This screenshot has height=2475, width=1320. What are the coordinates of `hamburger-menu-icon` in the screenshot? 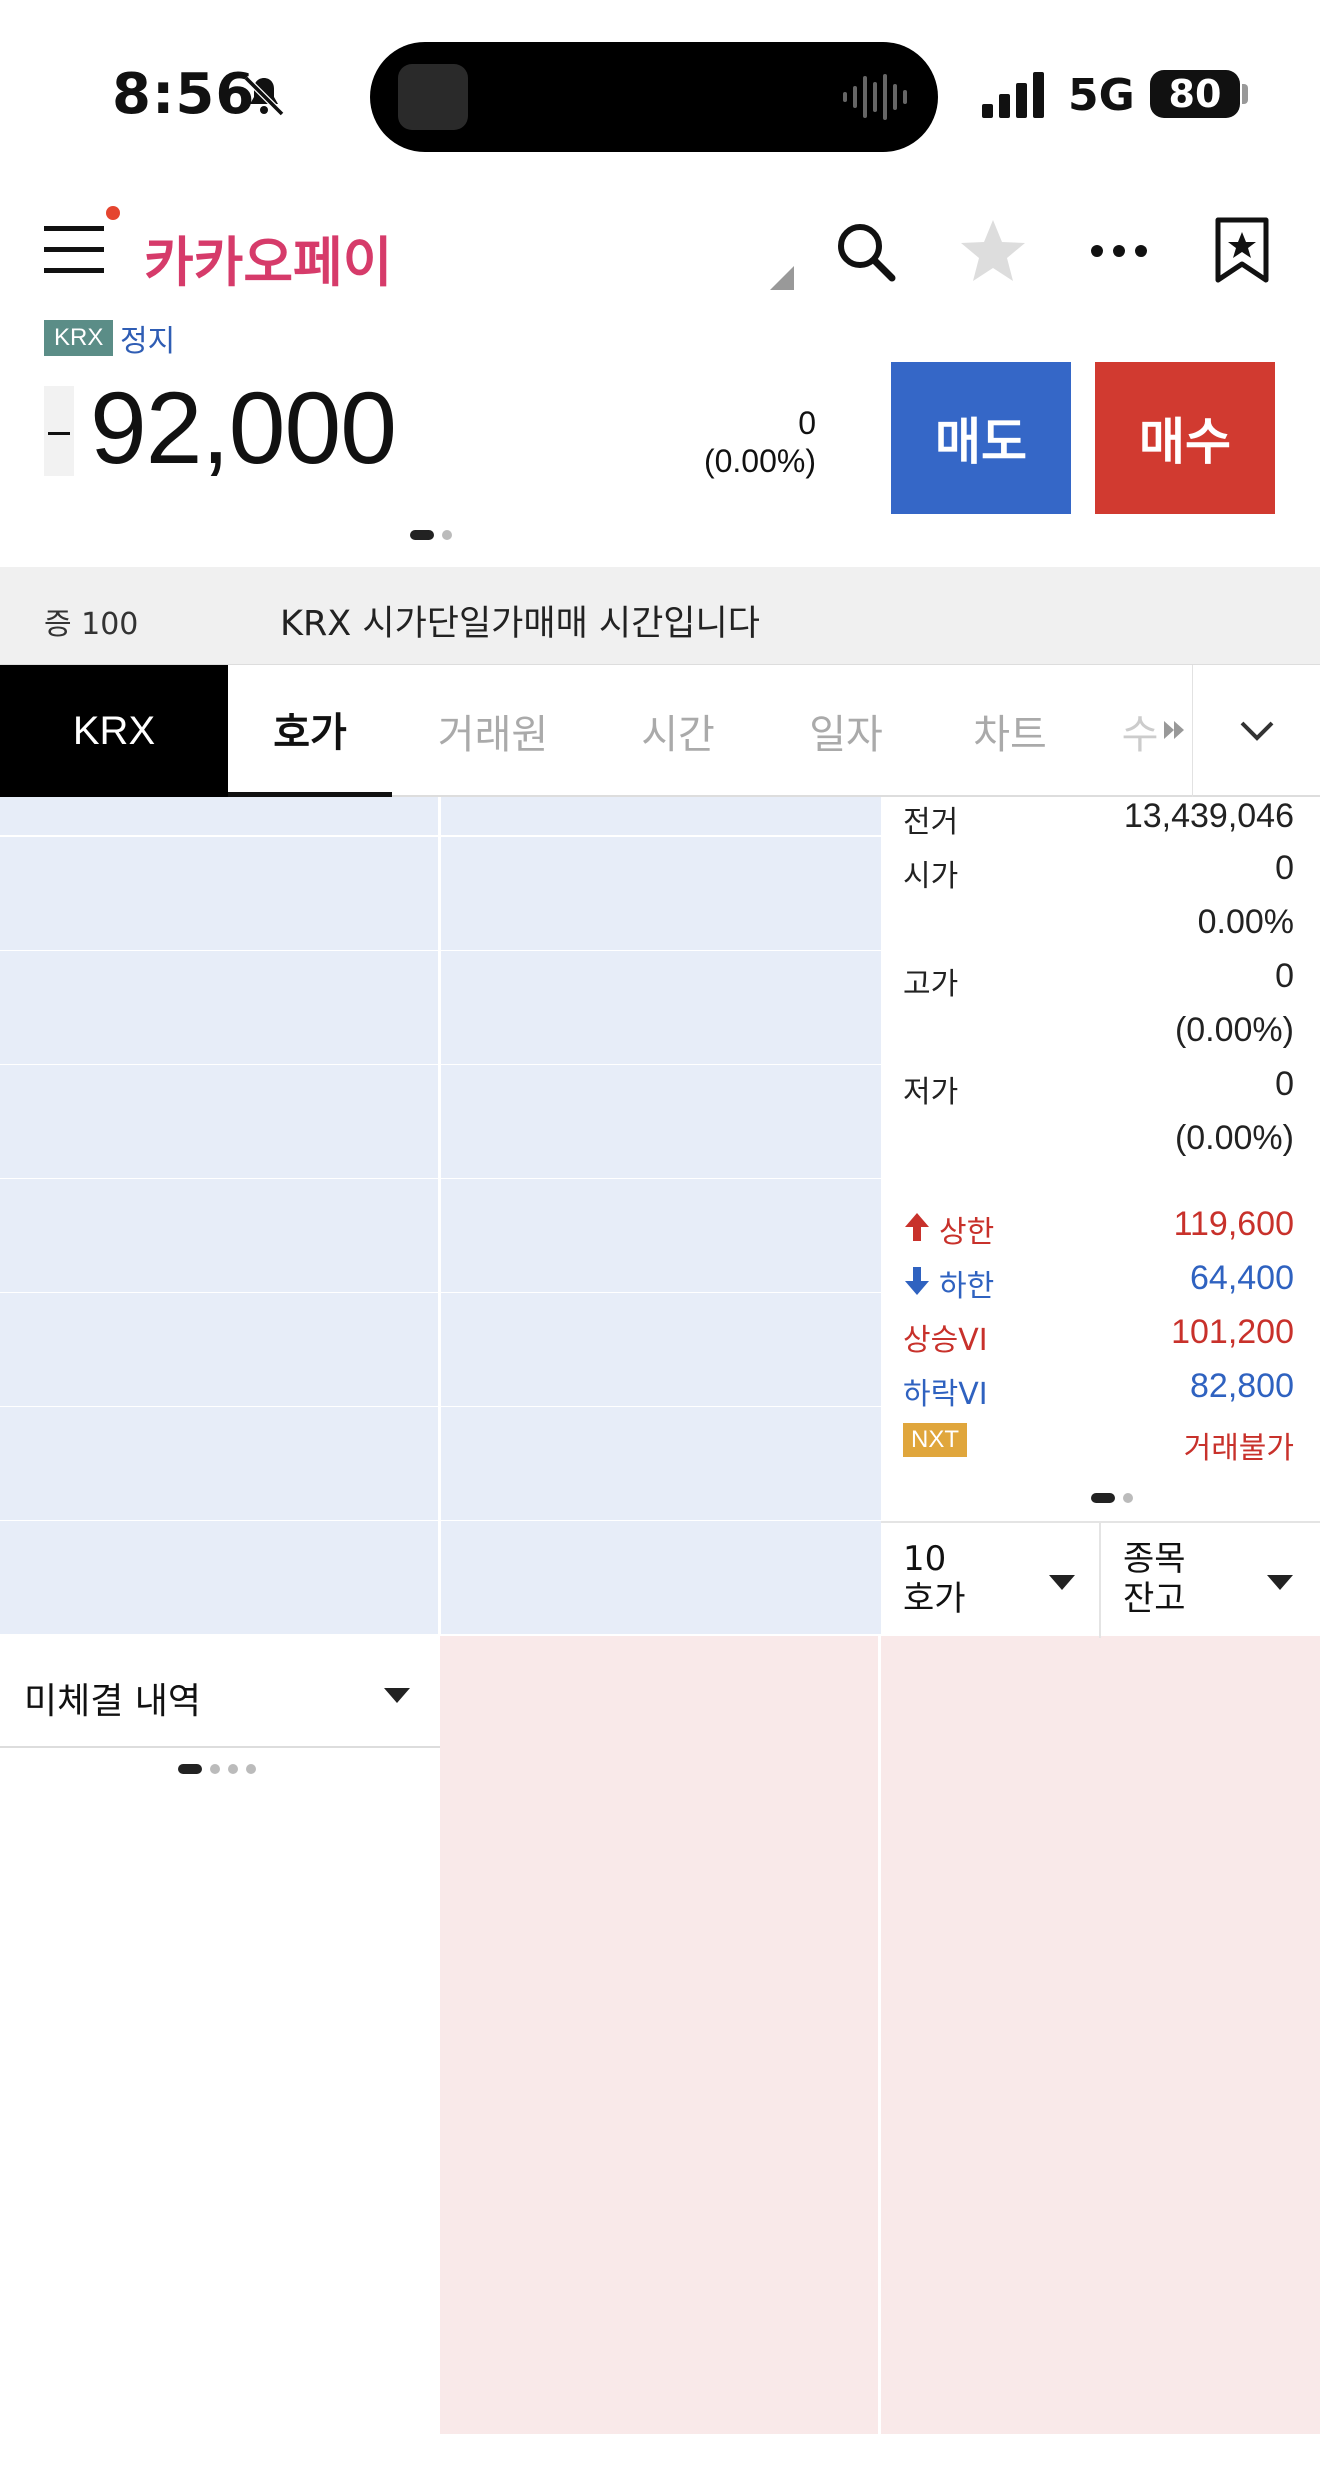 It's located at (76, 250).